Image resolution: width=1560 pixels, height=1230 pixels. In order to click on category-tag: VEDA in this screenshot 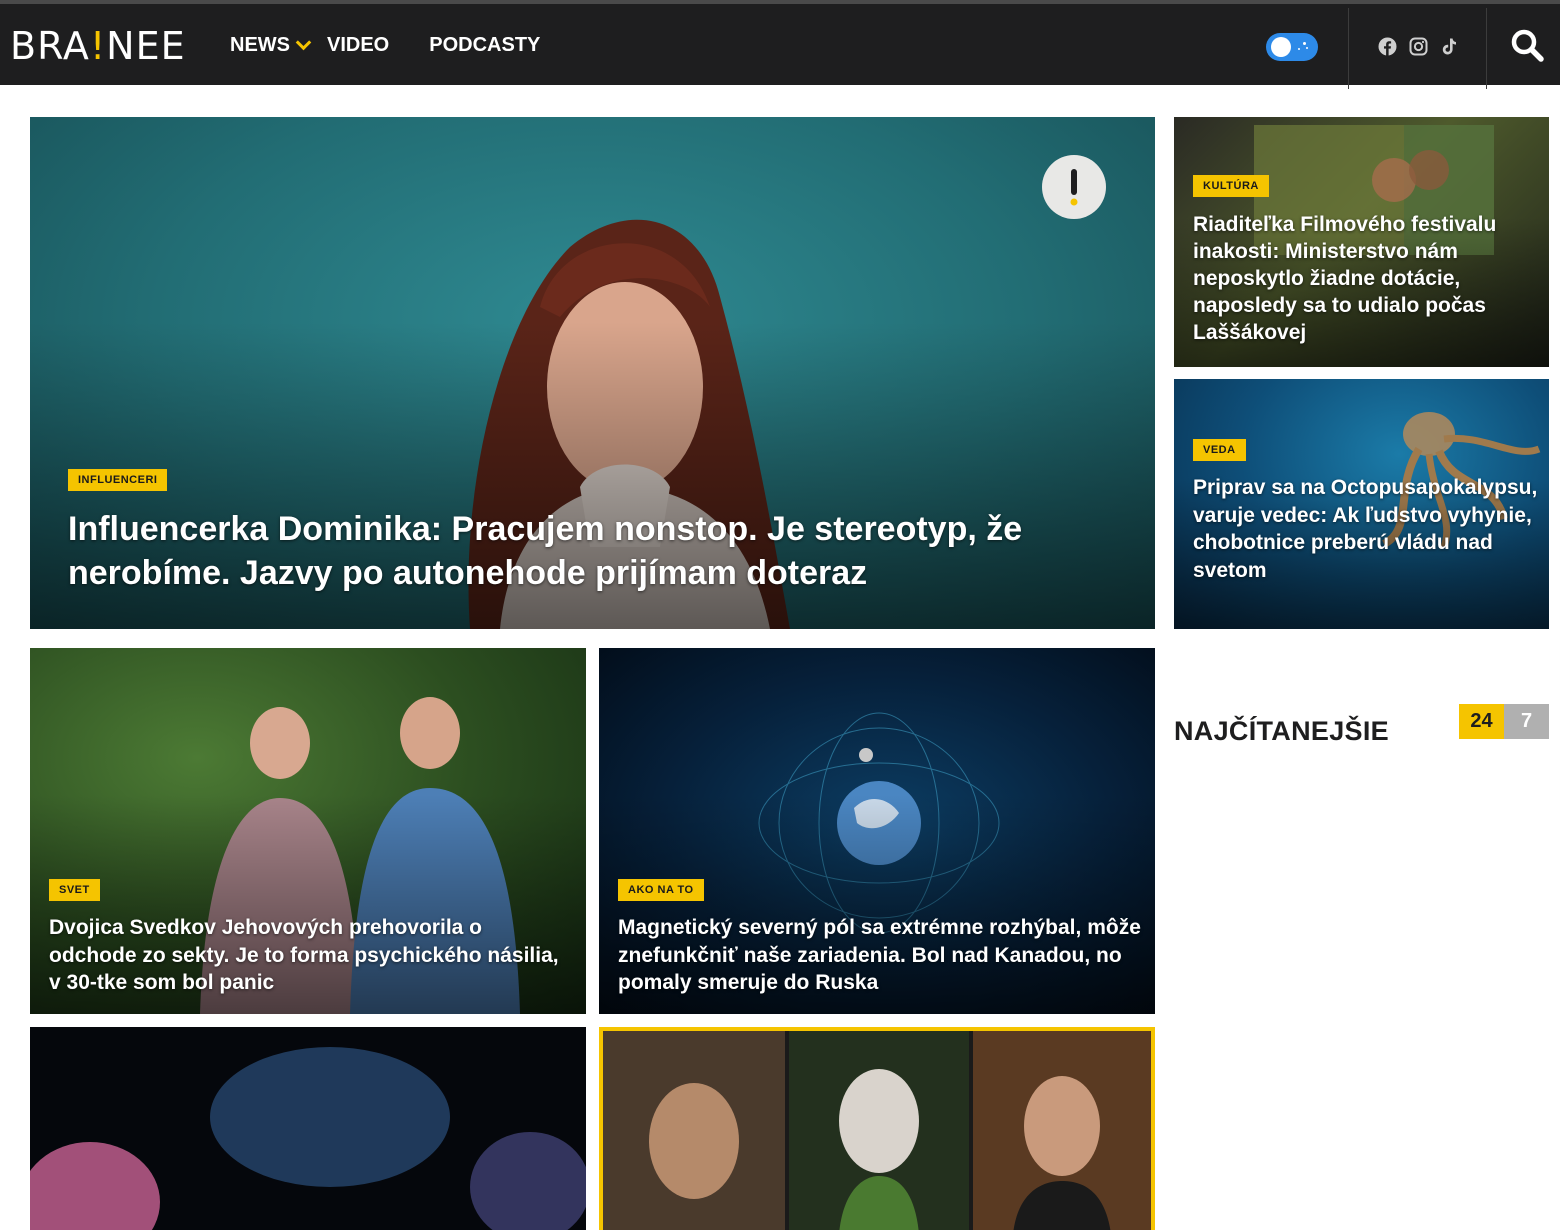, I will do `click(1219, 450)`.